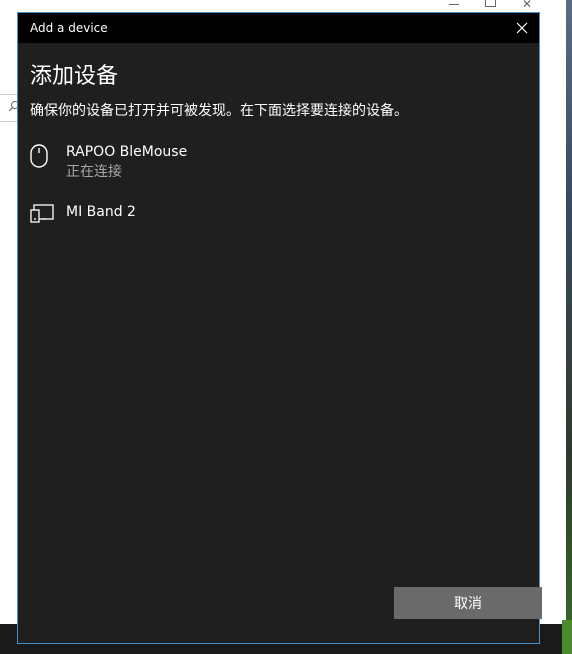  Describe the element at coordinates (69, 28) in the screenshot. I see `dialog-window-title: Add a device` at that location.